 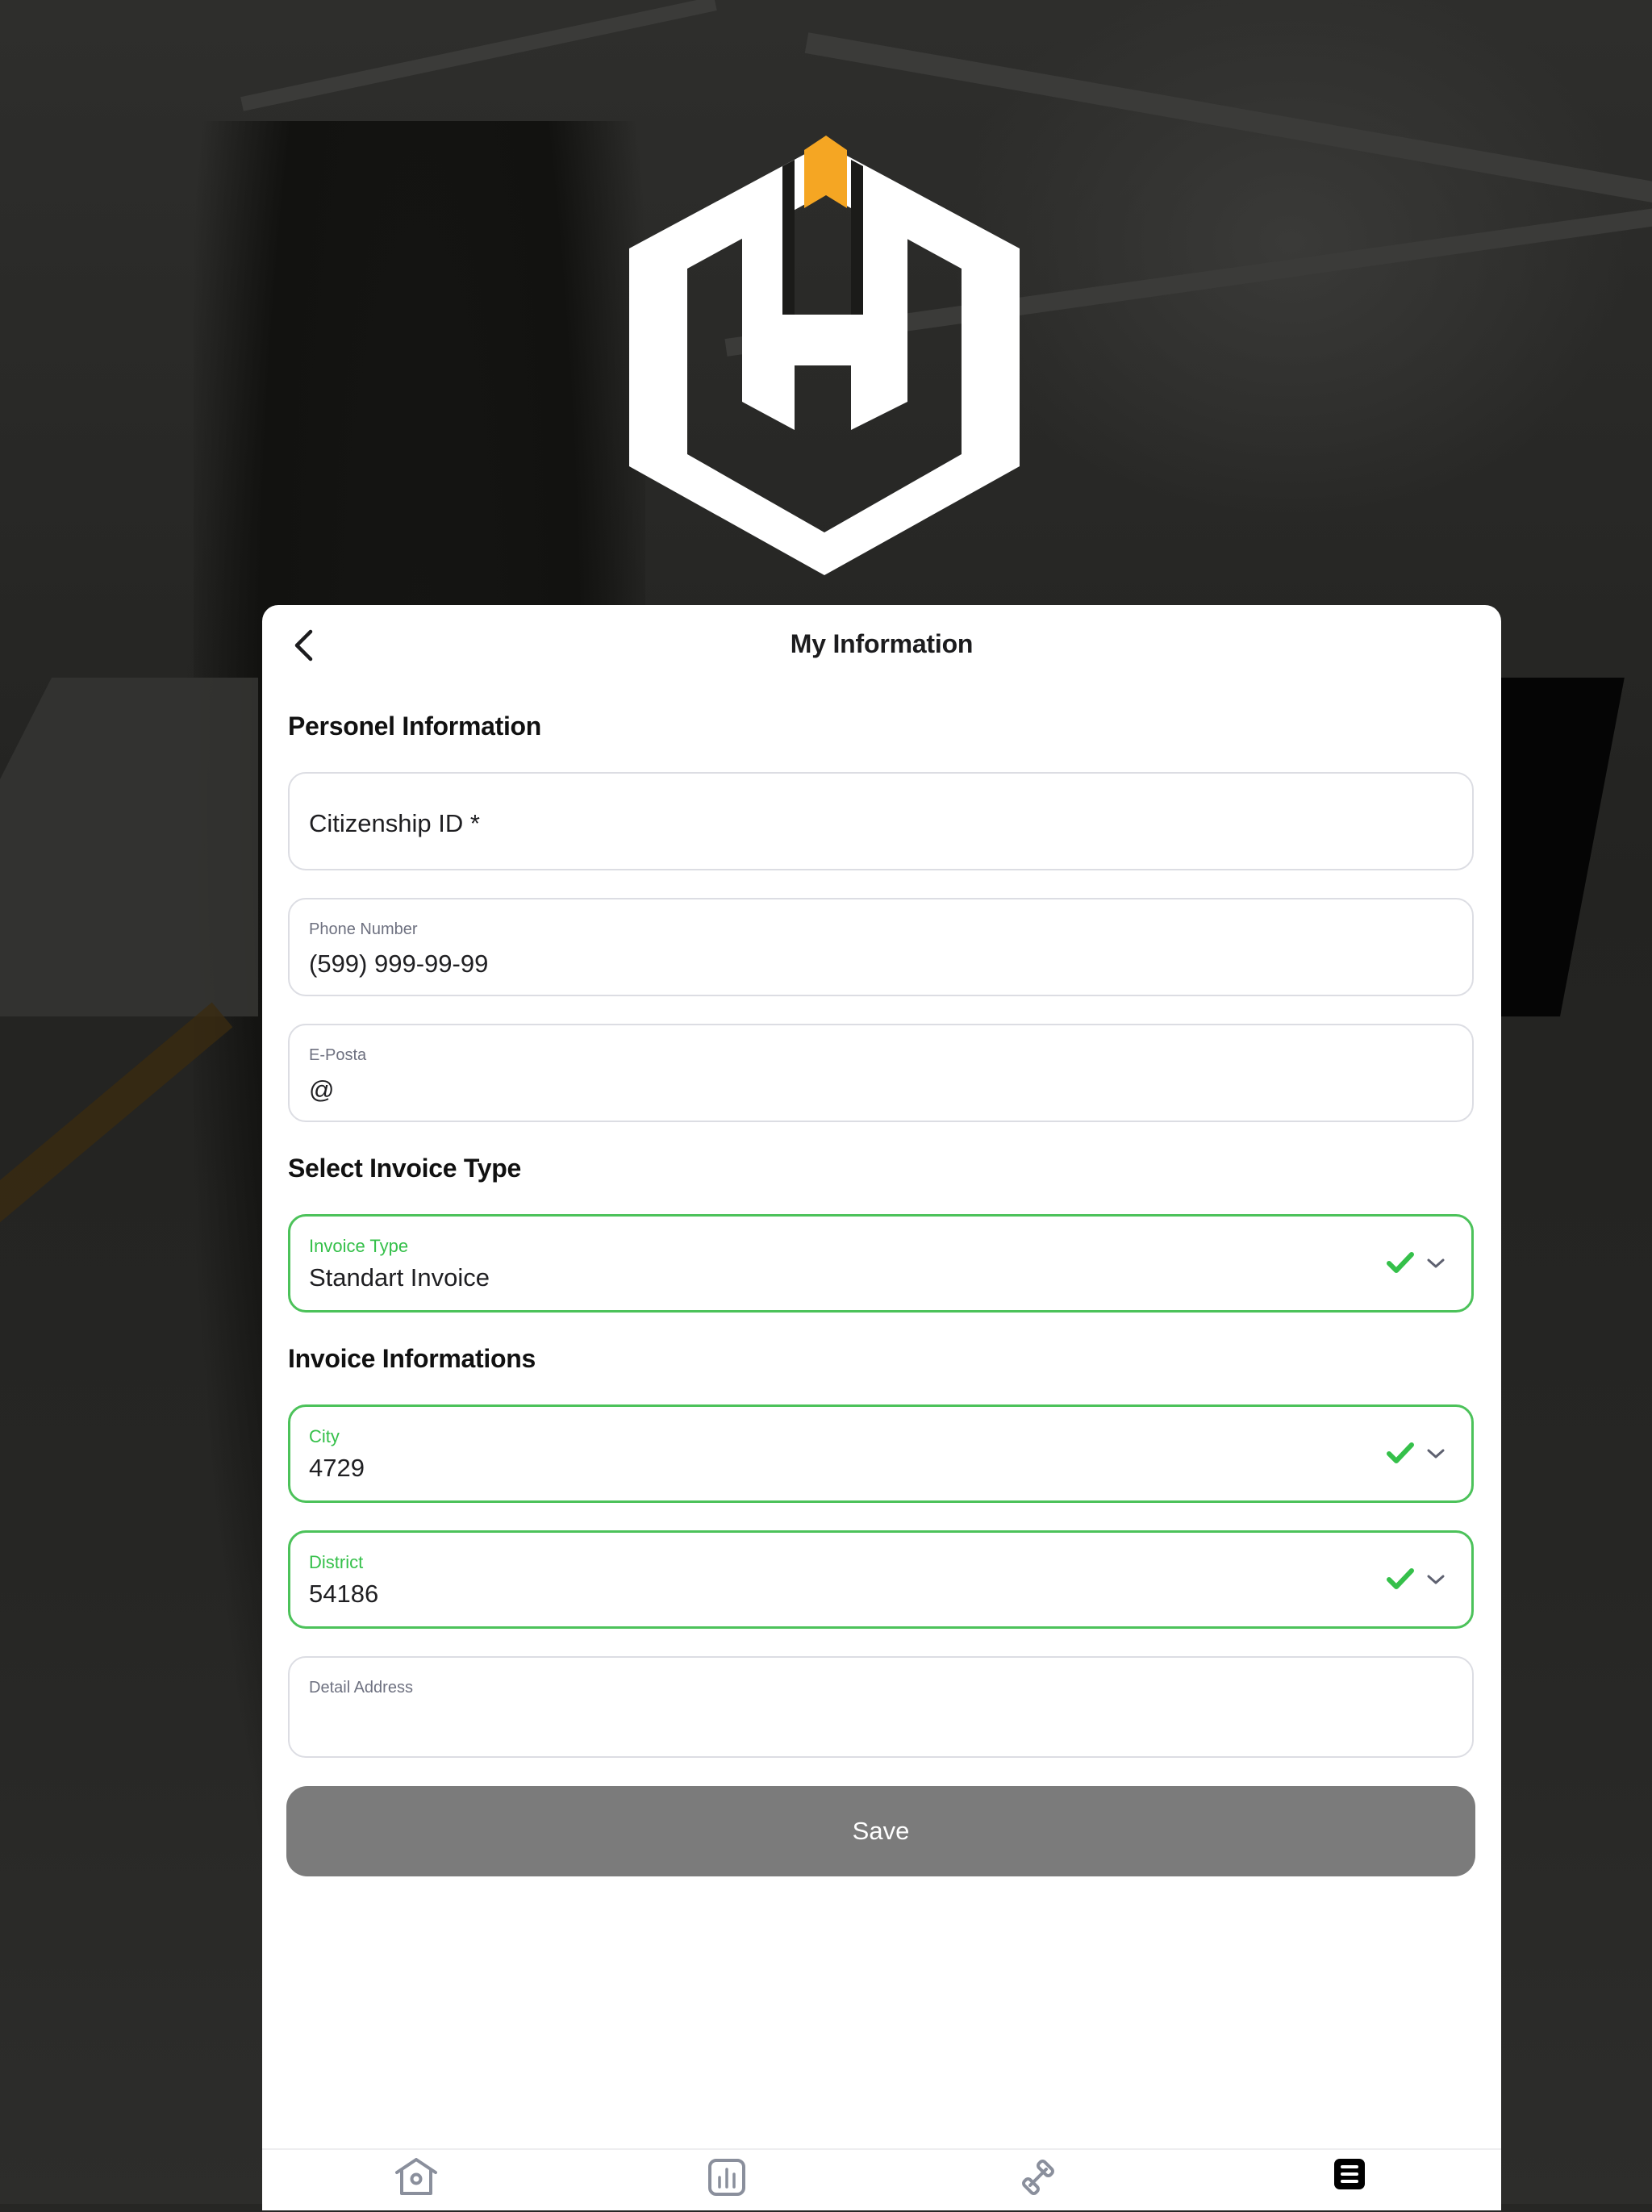 I want to click on header: My Information, so click(x=881, y=645).